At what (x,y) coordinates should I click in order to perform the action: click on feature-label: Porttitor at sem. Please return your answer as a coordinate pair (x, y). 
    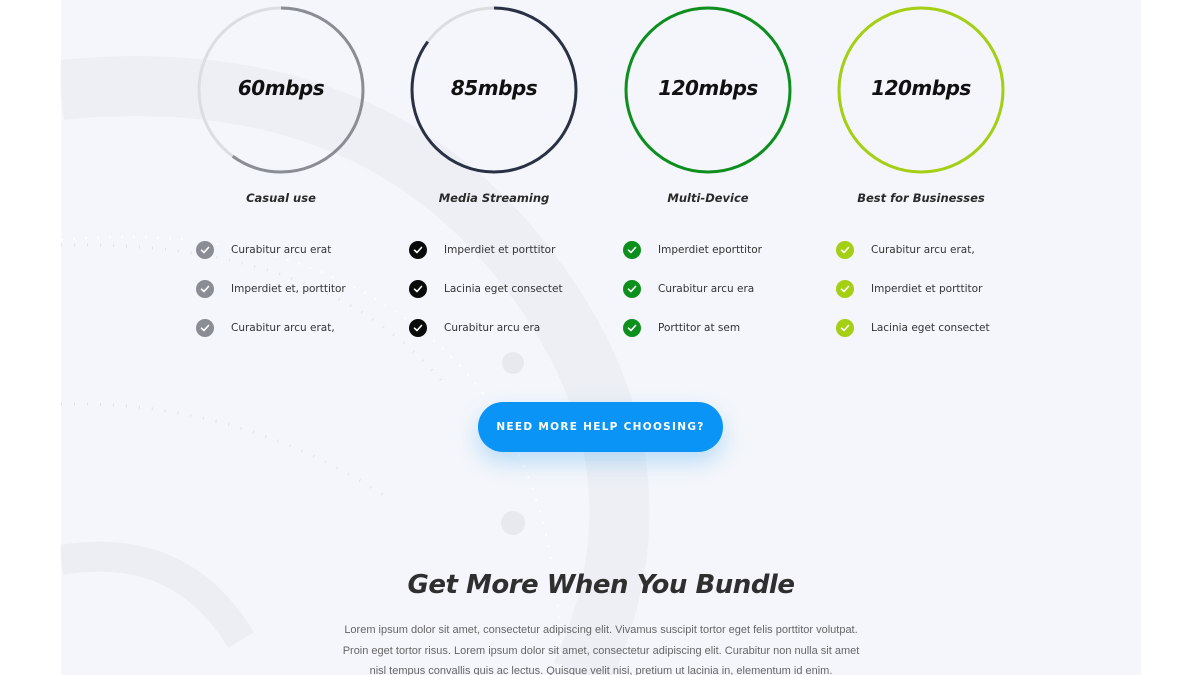
    Looking at the image, I should click on (699, 328).